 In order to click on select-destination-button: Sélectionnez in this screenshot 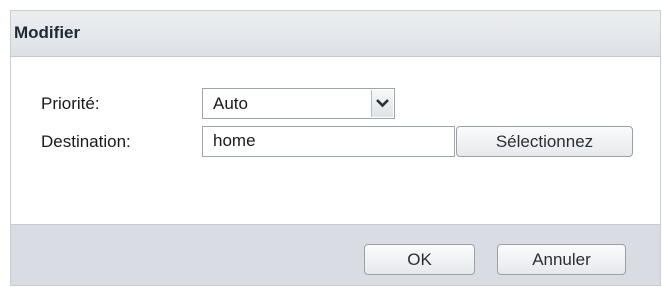, I will do `click(544, 141)`.